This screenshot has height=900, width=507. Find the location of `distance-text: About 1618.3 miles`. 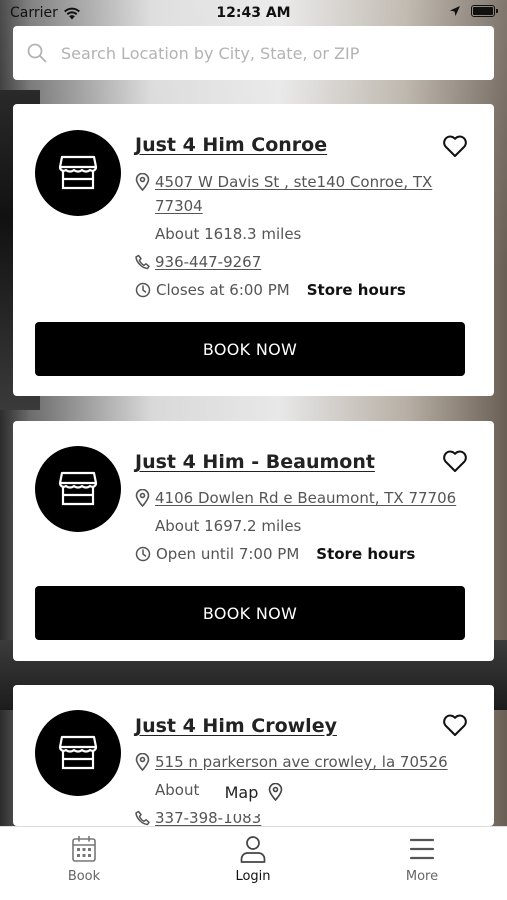

distance-text: About 1618.3 miles is located at coordinates (228, 234).